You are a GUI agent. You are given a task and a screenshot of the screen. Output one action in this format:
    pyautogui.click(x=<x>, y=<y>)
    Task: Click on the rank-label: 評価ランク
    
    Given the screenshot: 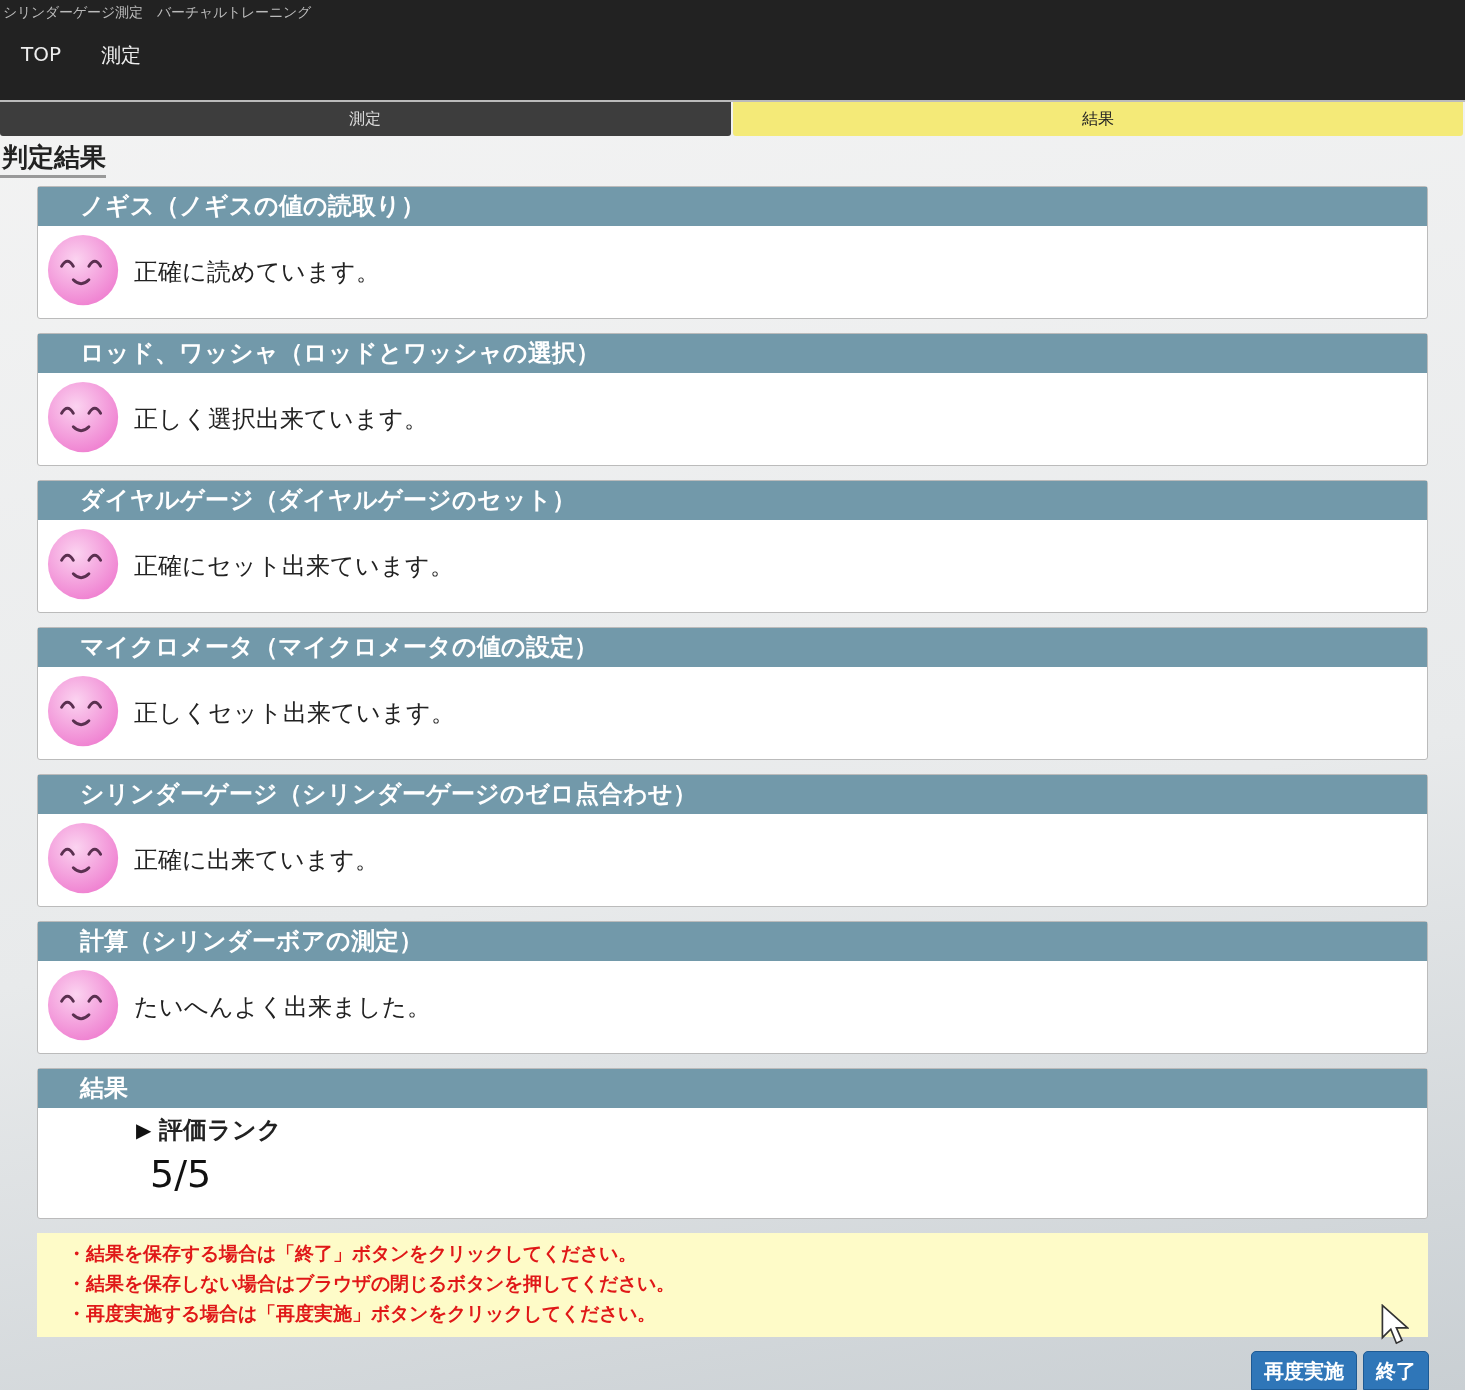 What is the action you would take?
    pyautogui.click(x=221, y=1130)
    